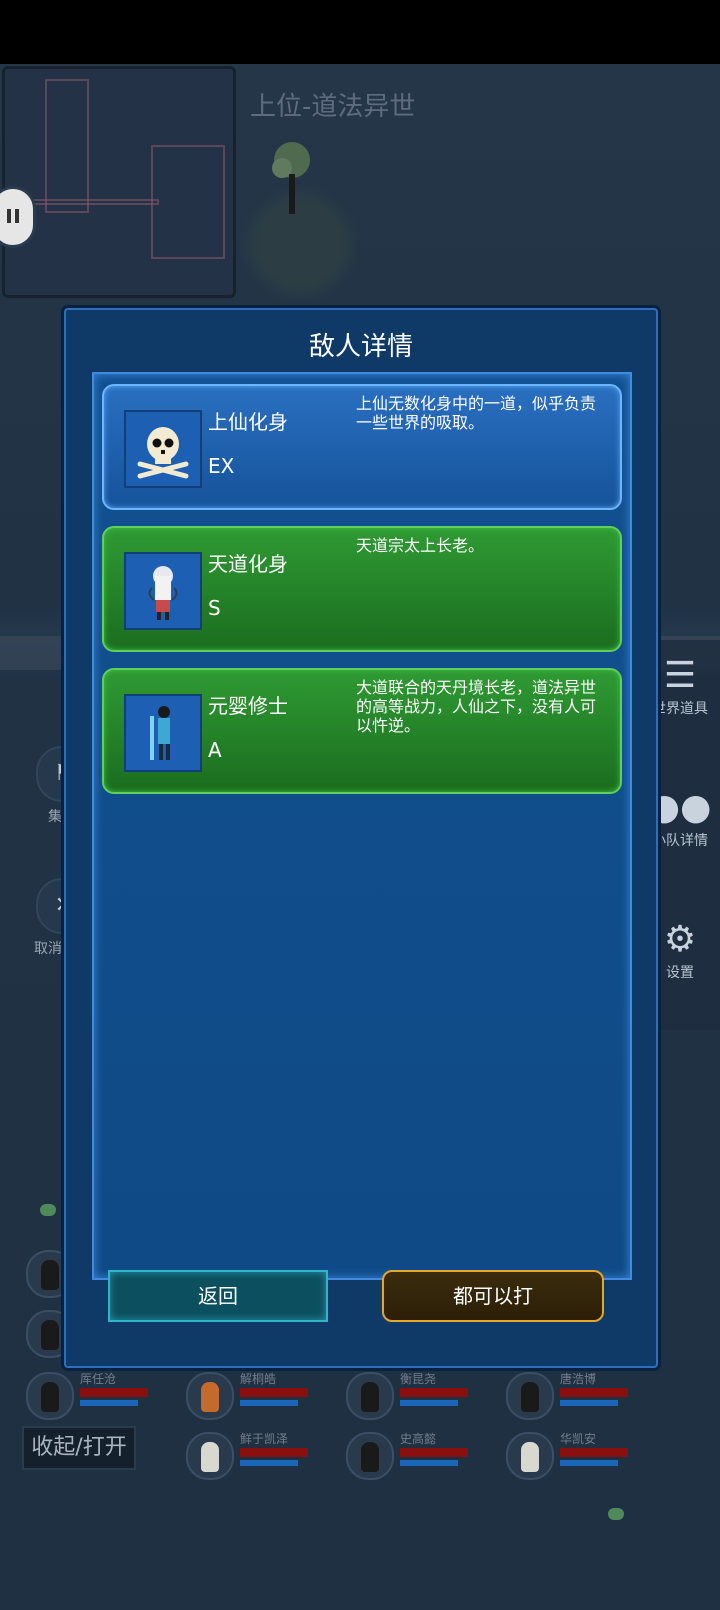 This screenshot has height=1610, width=720. Describe the element at coordinates (362, 589) in the screenshot. I see `enemy-card: 天道化身 S 天道宗太上长老。` at that location.